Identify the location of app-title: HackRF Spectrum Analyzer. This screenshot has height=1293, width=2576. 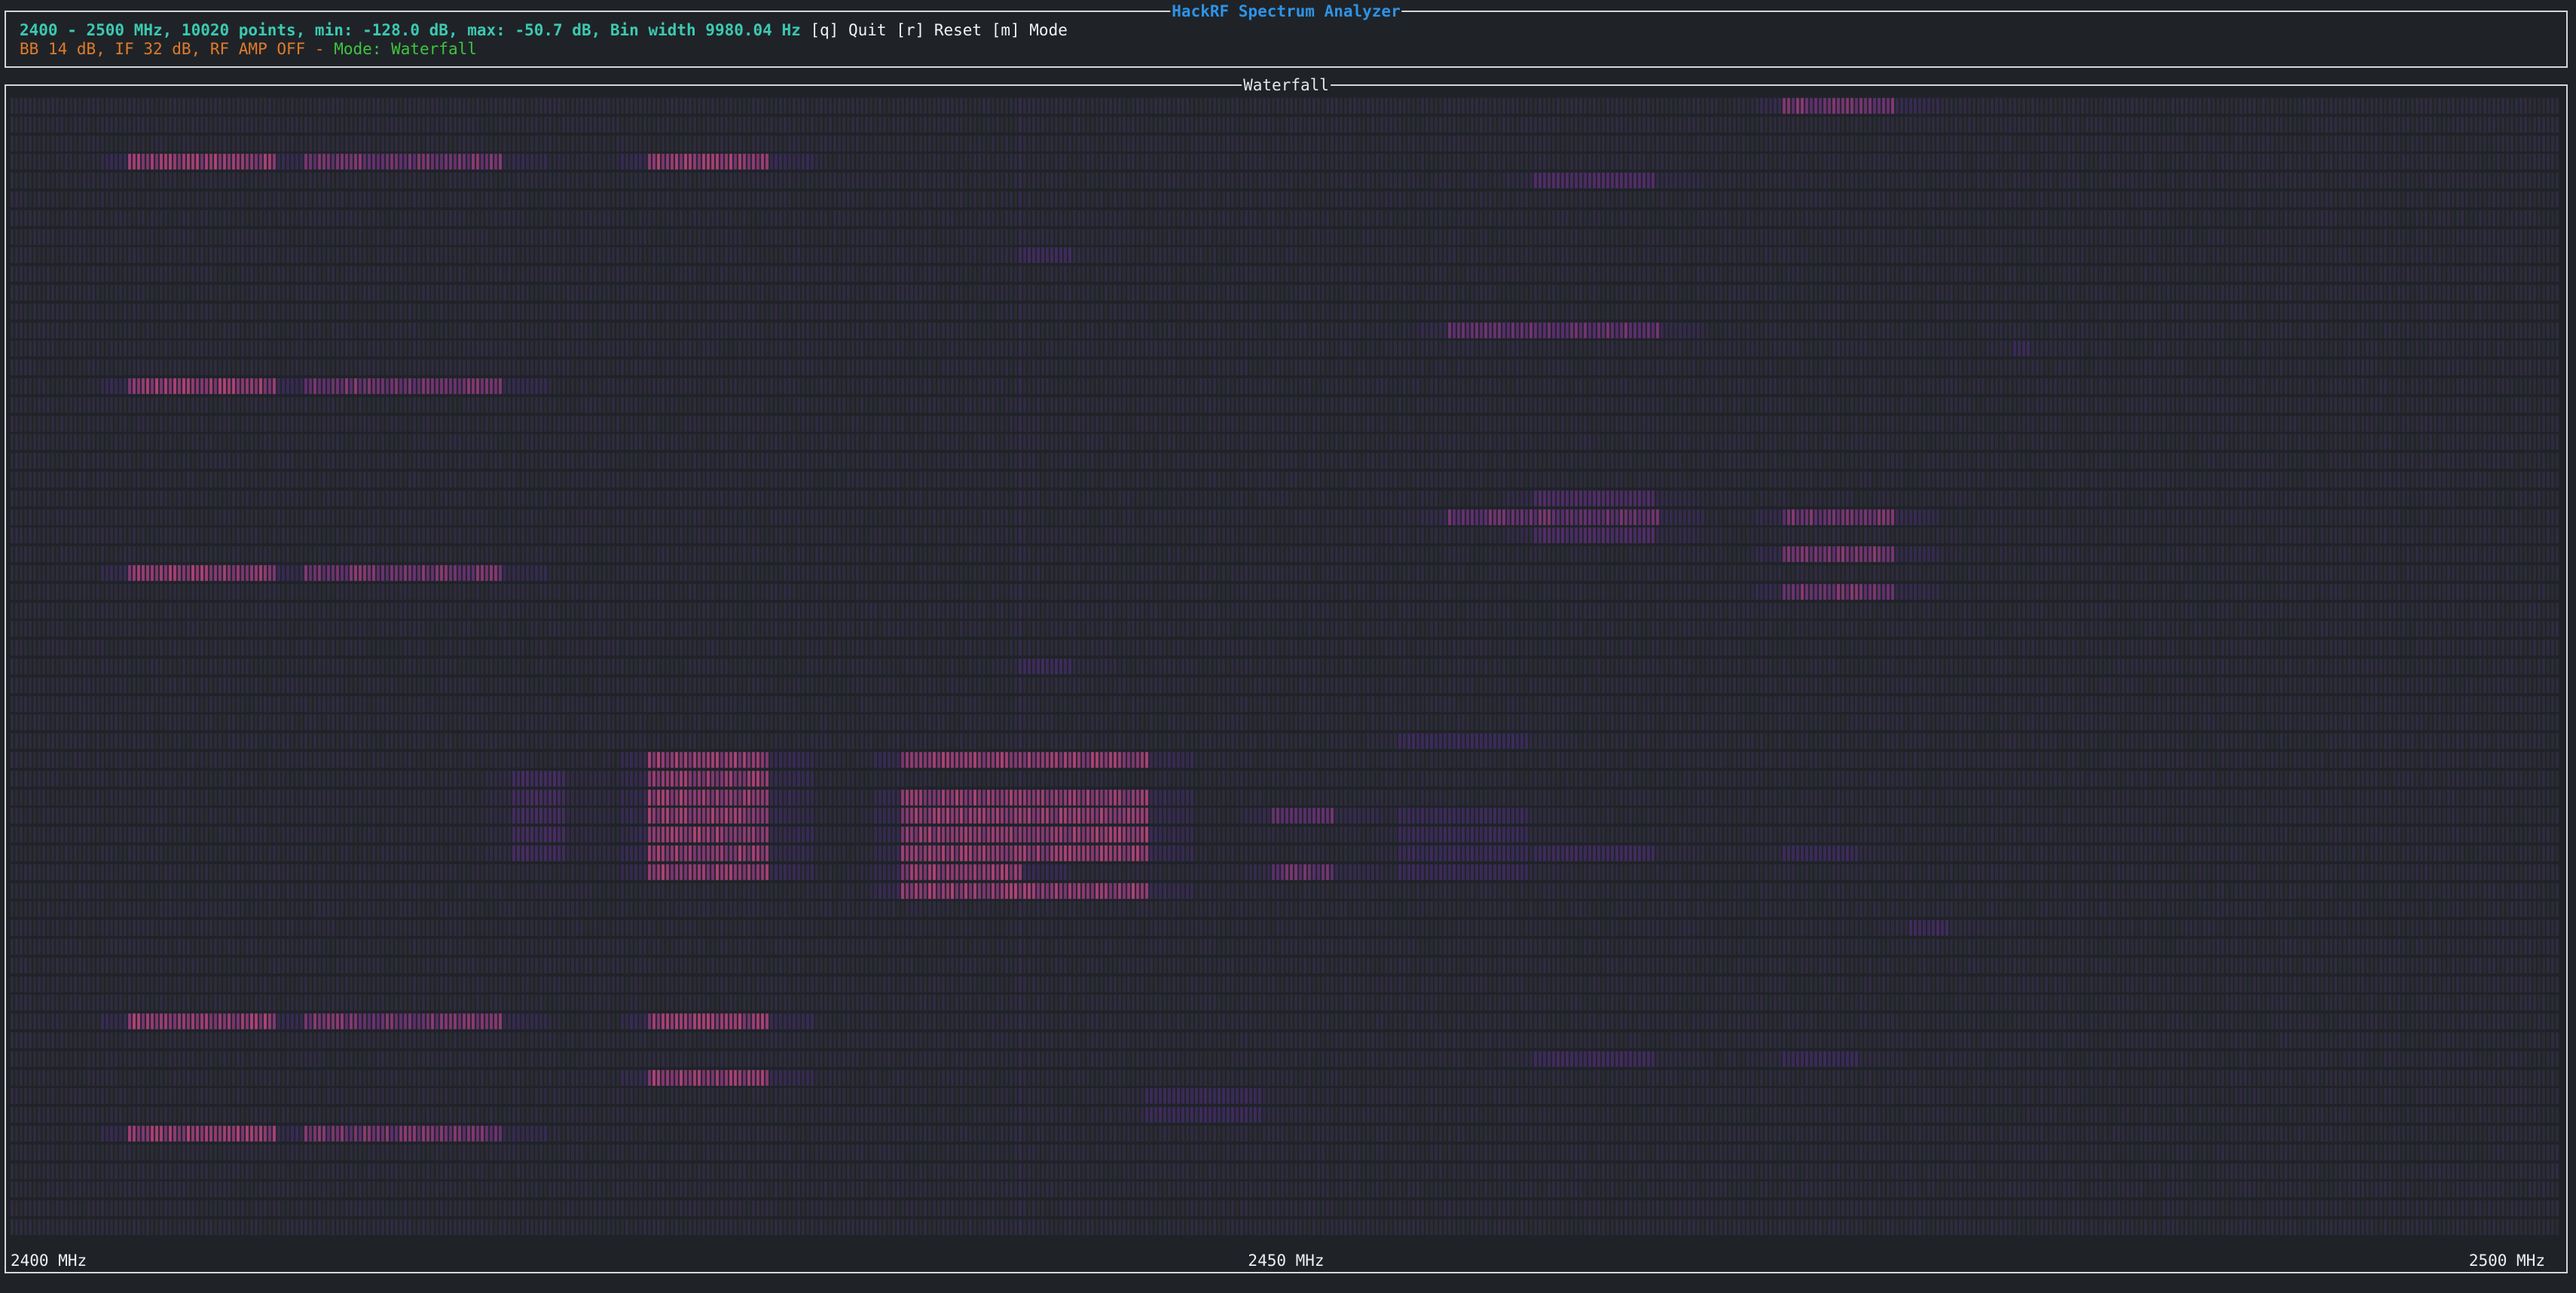
(1286, 11).